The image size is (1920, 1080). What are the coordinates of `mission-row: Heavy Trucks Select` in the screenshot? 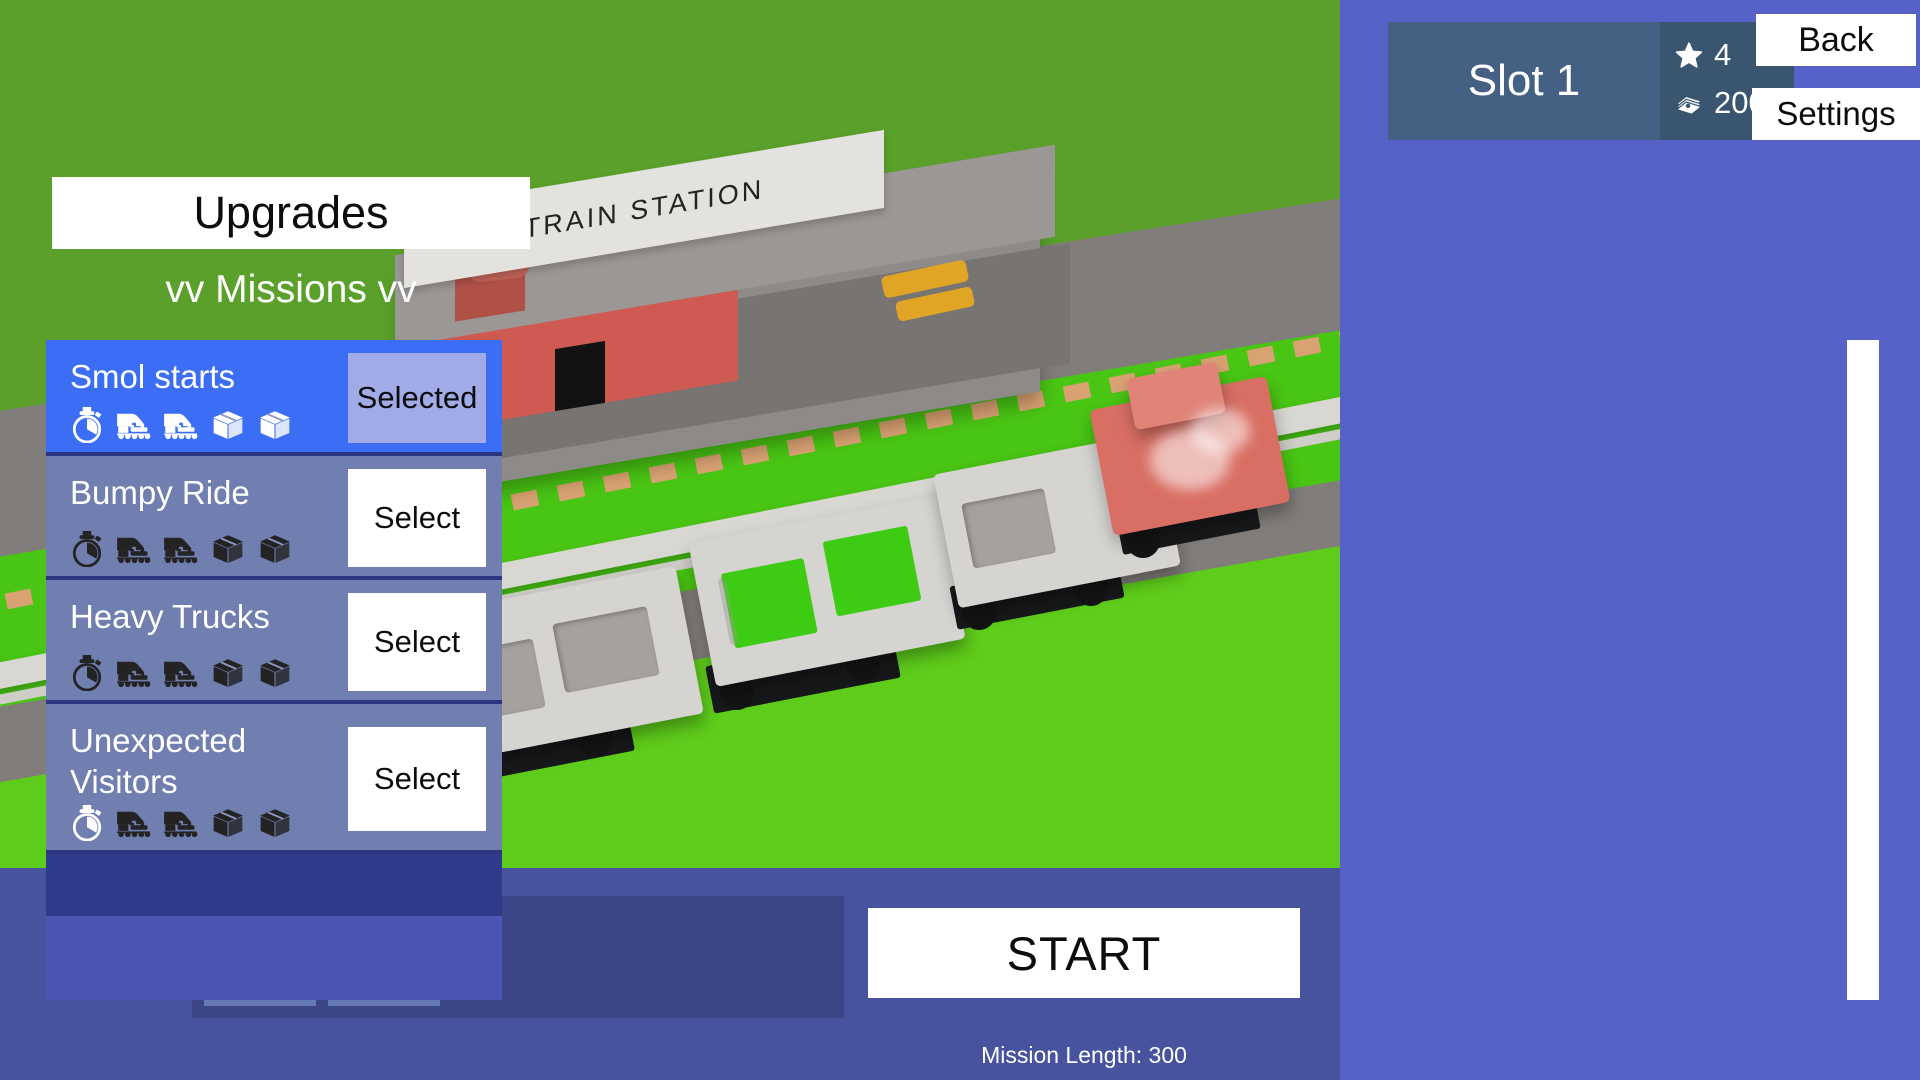 It's located at (274, 642).